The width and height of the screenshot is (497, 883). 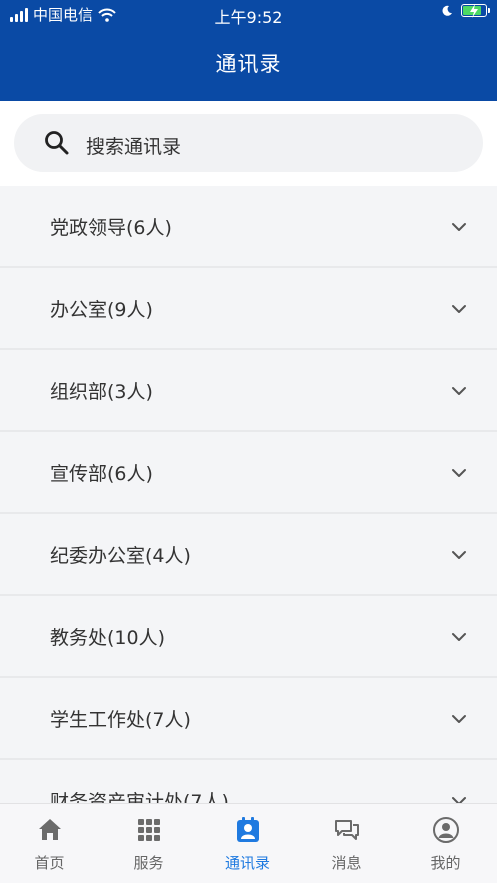 I want to click on group-label: 宣传部(6人), so click(x=101, y=474).